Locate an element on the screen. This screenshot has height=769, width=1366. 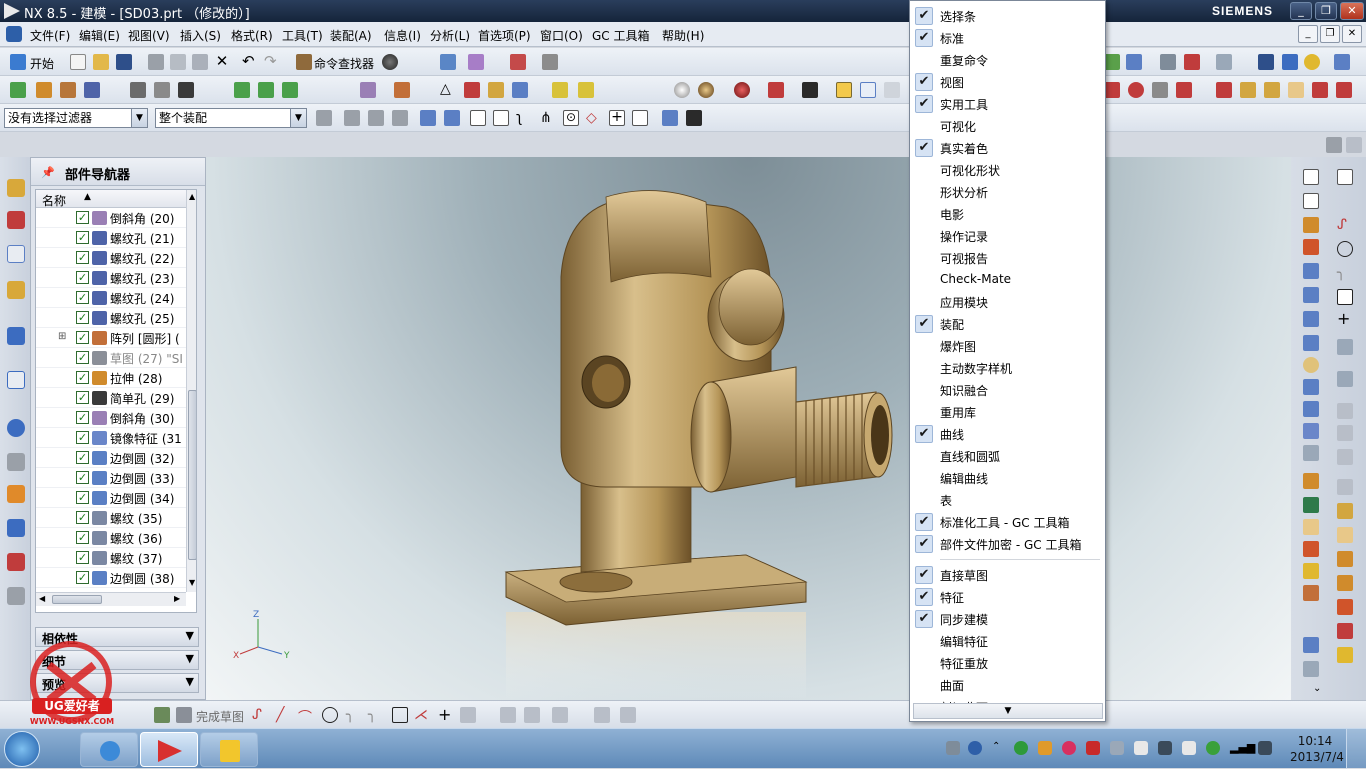
pad-icon is located at coordinates (1311, 343).